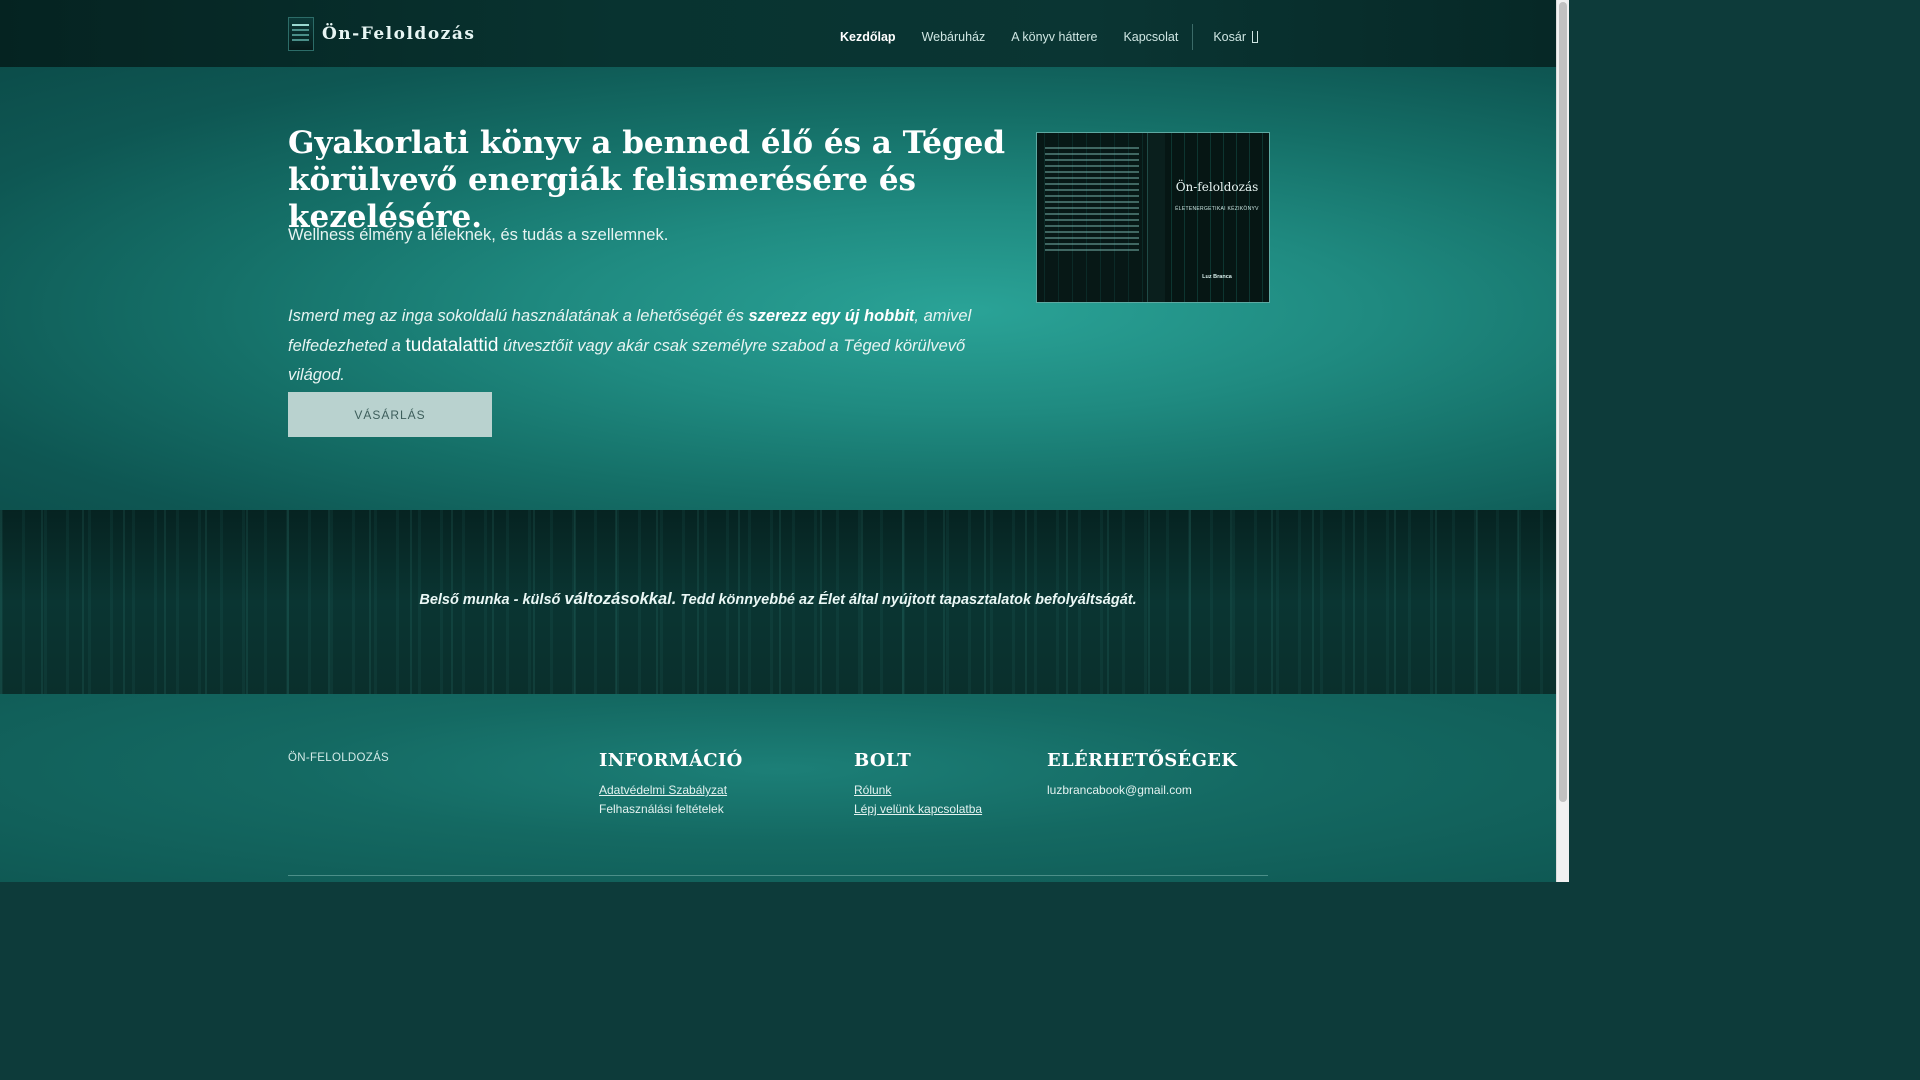  I want to click on shopping-bag-icon, so click(1255, 37).